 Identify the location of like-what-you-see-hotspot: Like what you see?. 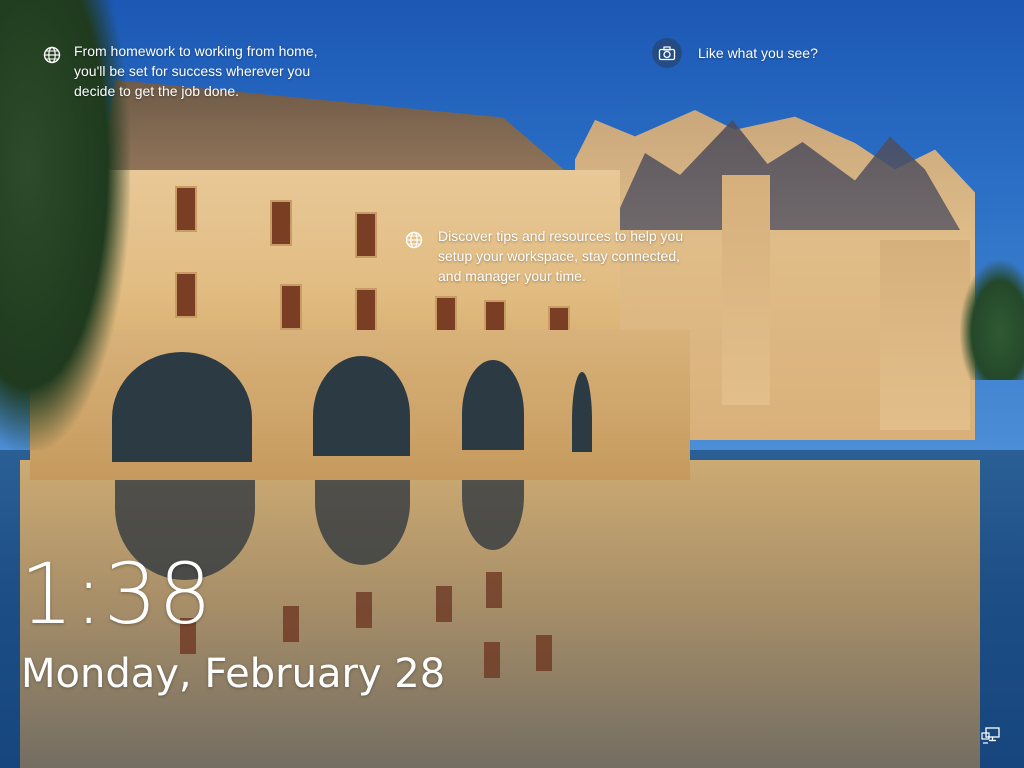
(735, 53).